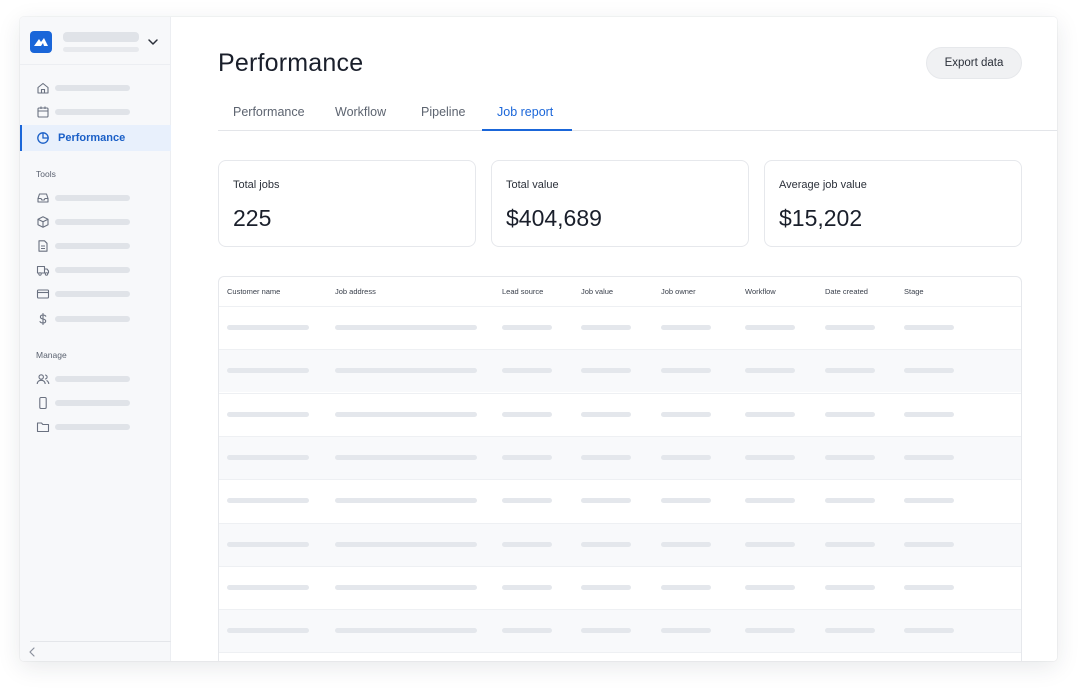 The height and width of the screenshot is (693, 1085). Describe the element at coordinates (554, 218) in the screenshot. I see `stat-value: $404,689` at that location.